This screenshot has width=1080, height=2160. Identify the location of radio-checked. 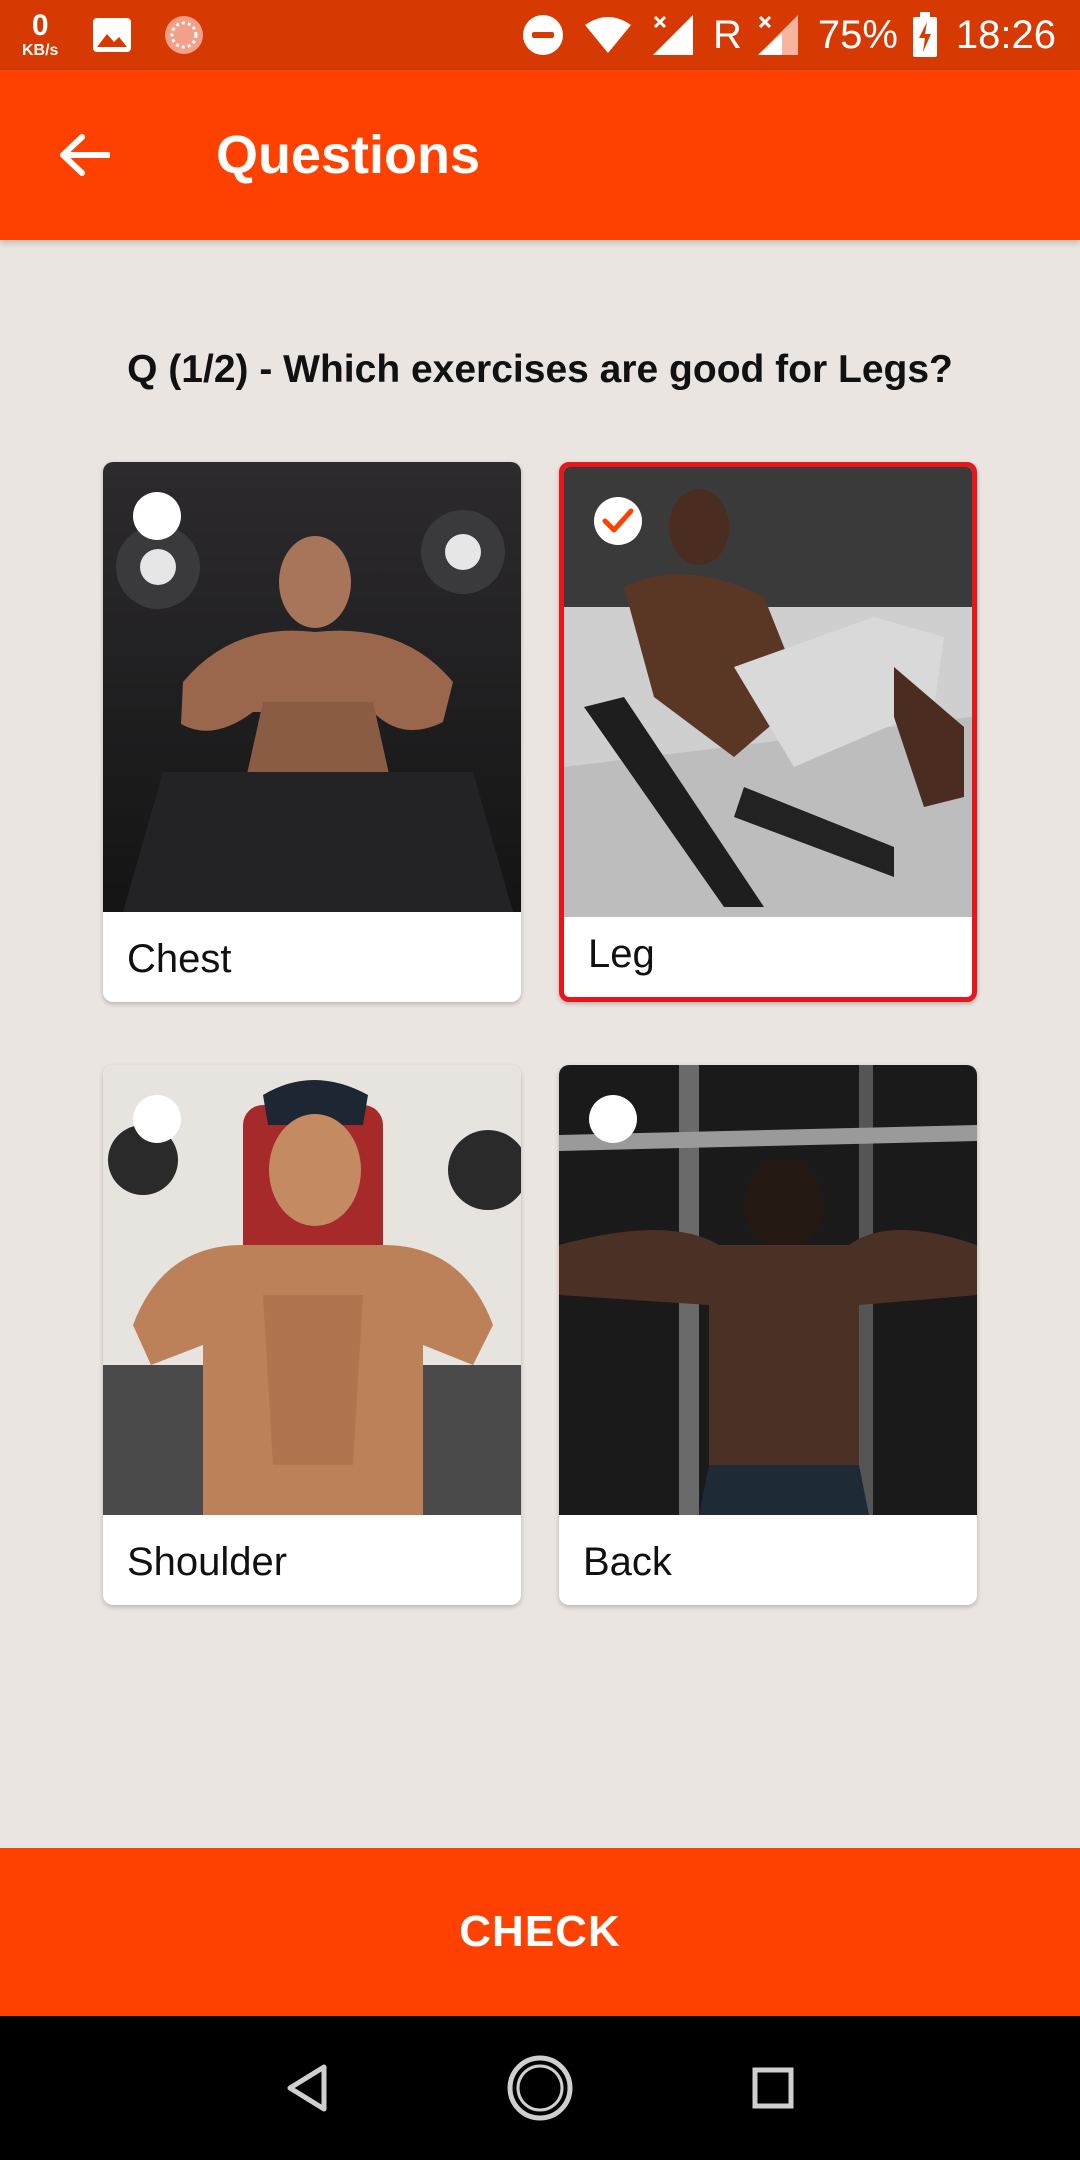
(618, 521).